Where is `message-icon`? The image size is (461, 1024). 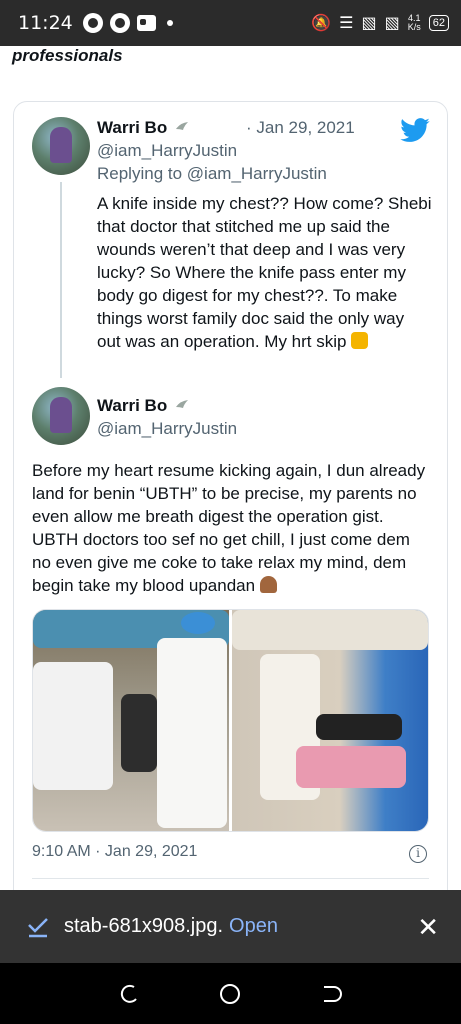
message-icon is located at coordinates (146, 23).